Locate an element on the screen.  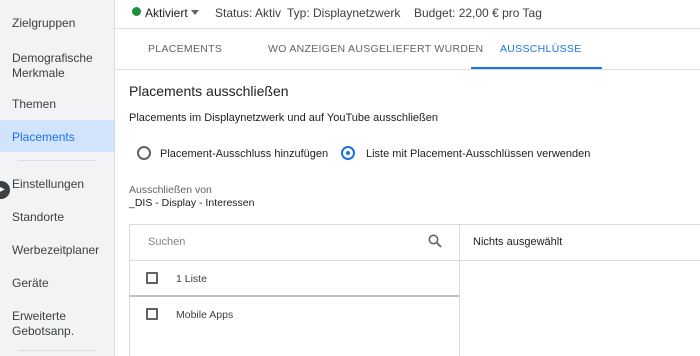
list-item-label: Mobile Apps is located at coordinates (204, 315).